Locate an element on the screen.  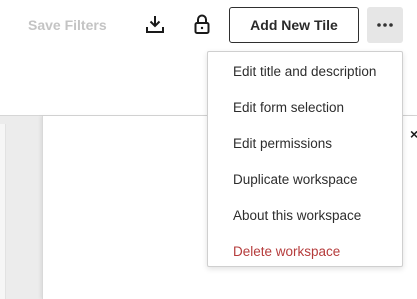
download-icon-graphic is located at coordinates (155, 24).